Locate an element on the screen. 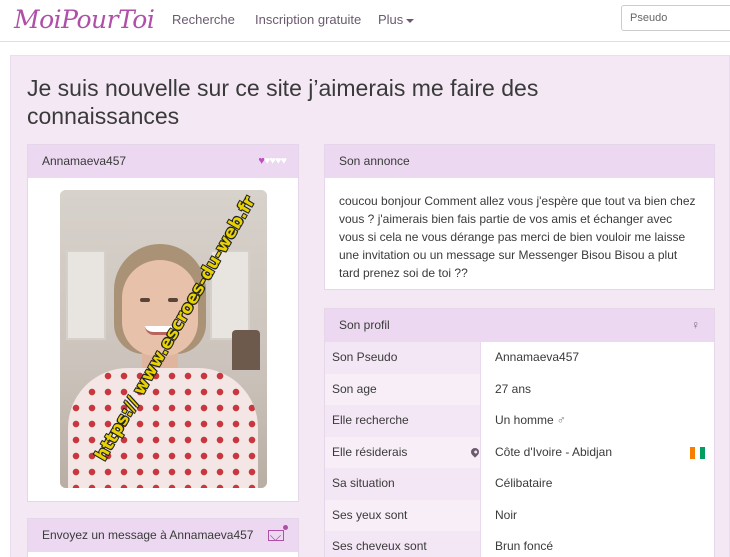 The image size is (730, 557). profil-value: 27 ans is located at coordinates (513, 388).